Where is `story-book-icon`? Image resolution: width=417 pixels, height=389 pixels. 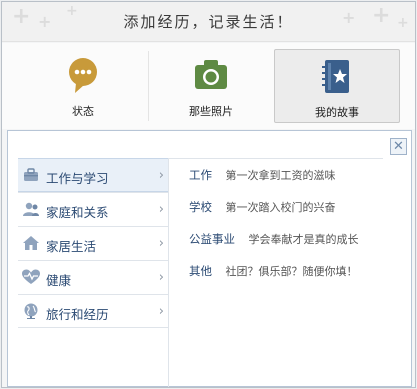
story-book-icon is located at coordinates (335, 76).